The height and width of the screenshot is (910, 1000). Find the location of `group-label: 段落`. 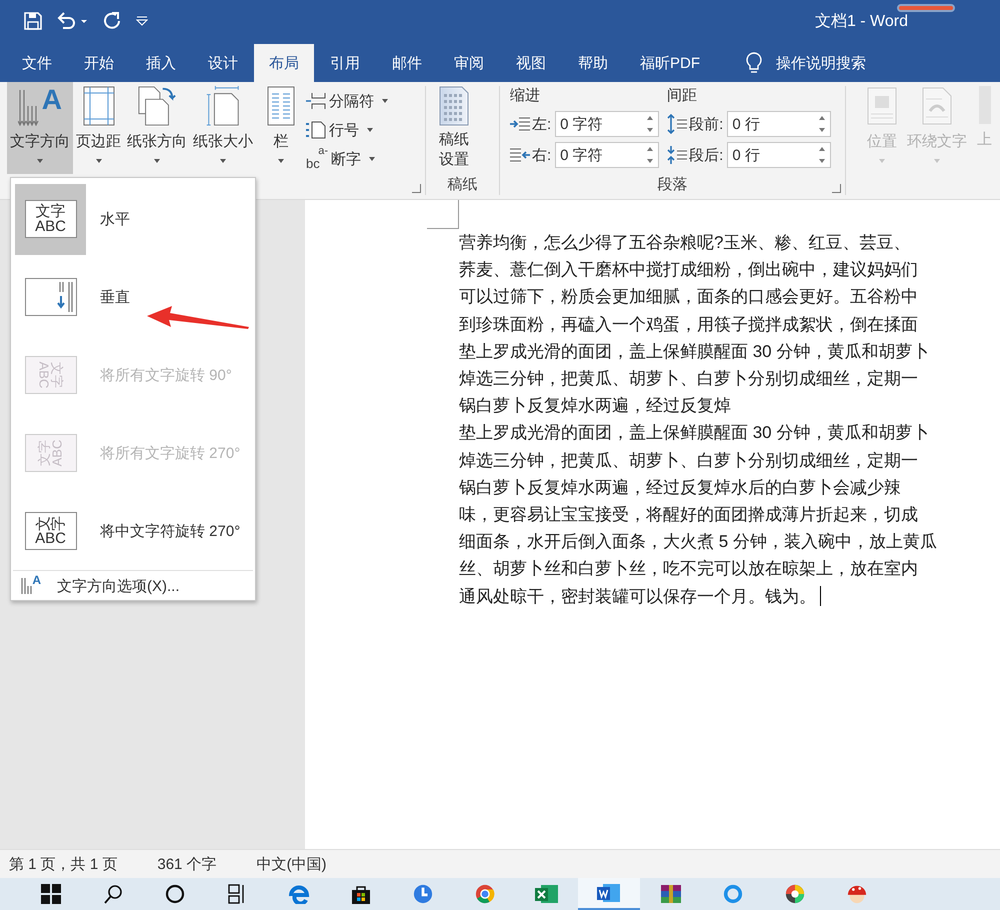

group-label: 段落 is located at coordinates (673, 184).